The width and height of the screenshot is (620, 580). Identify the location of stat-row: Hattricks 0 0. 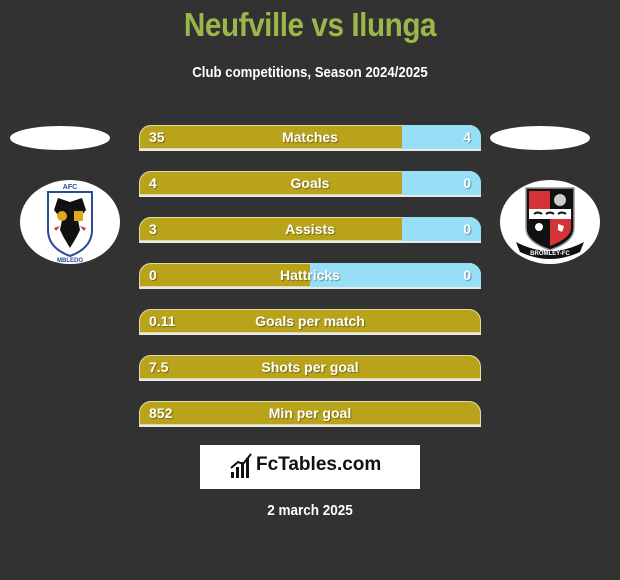
(310, 276).